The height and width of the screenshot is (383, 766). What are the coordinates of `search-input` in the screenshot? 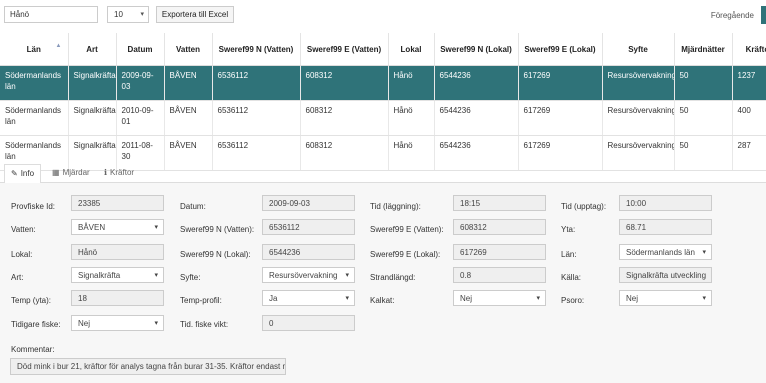 It's located at (51, 14).